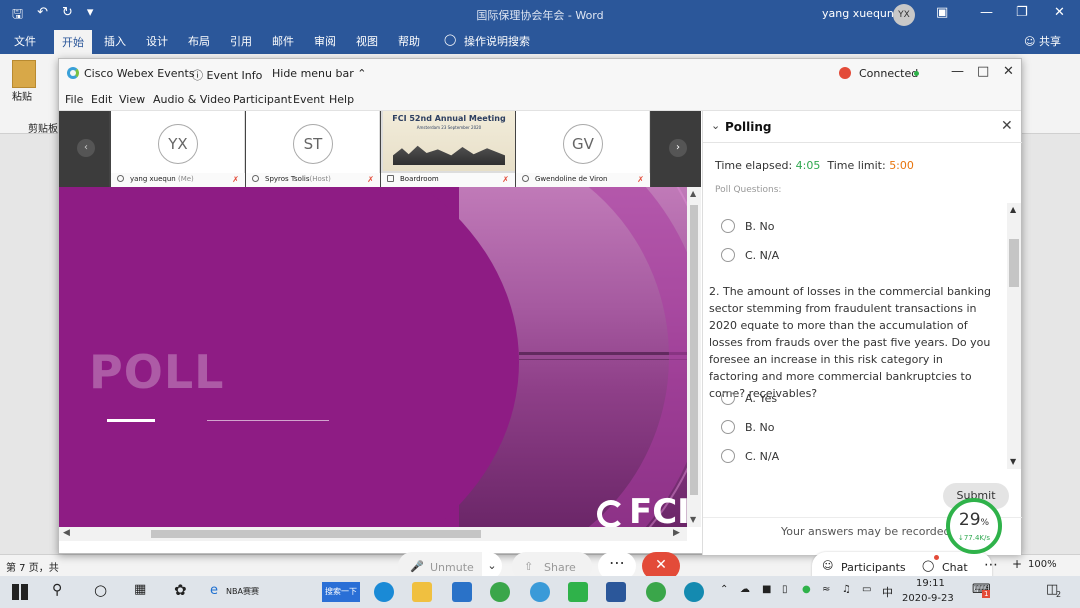 Image resolution: width=1080 pixels, height=608 pixels. I want to click on board-caption: FCI 52nd Annual Meeting, so click(449, 118).